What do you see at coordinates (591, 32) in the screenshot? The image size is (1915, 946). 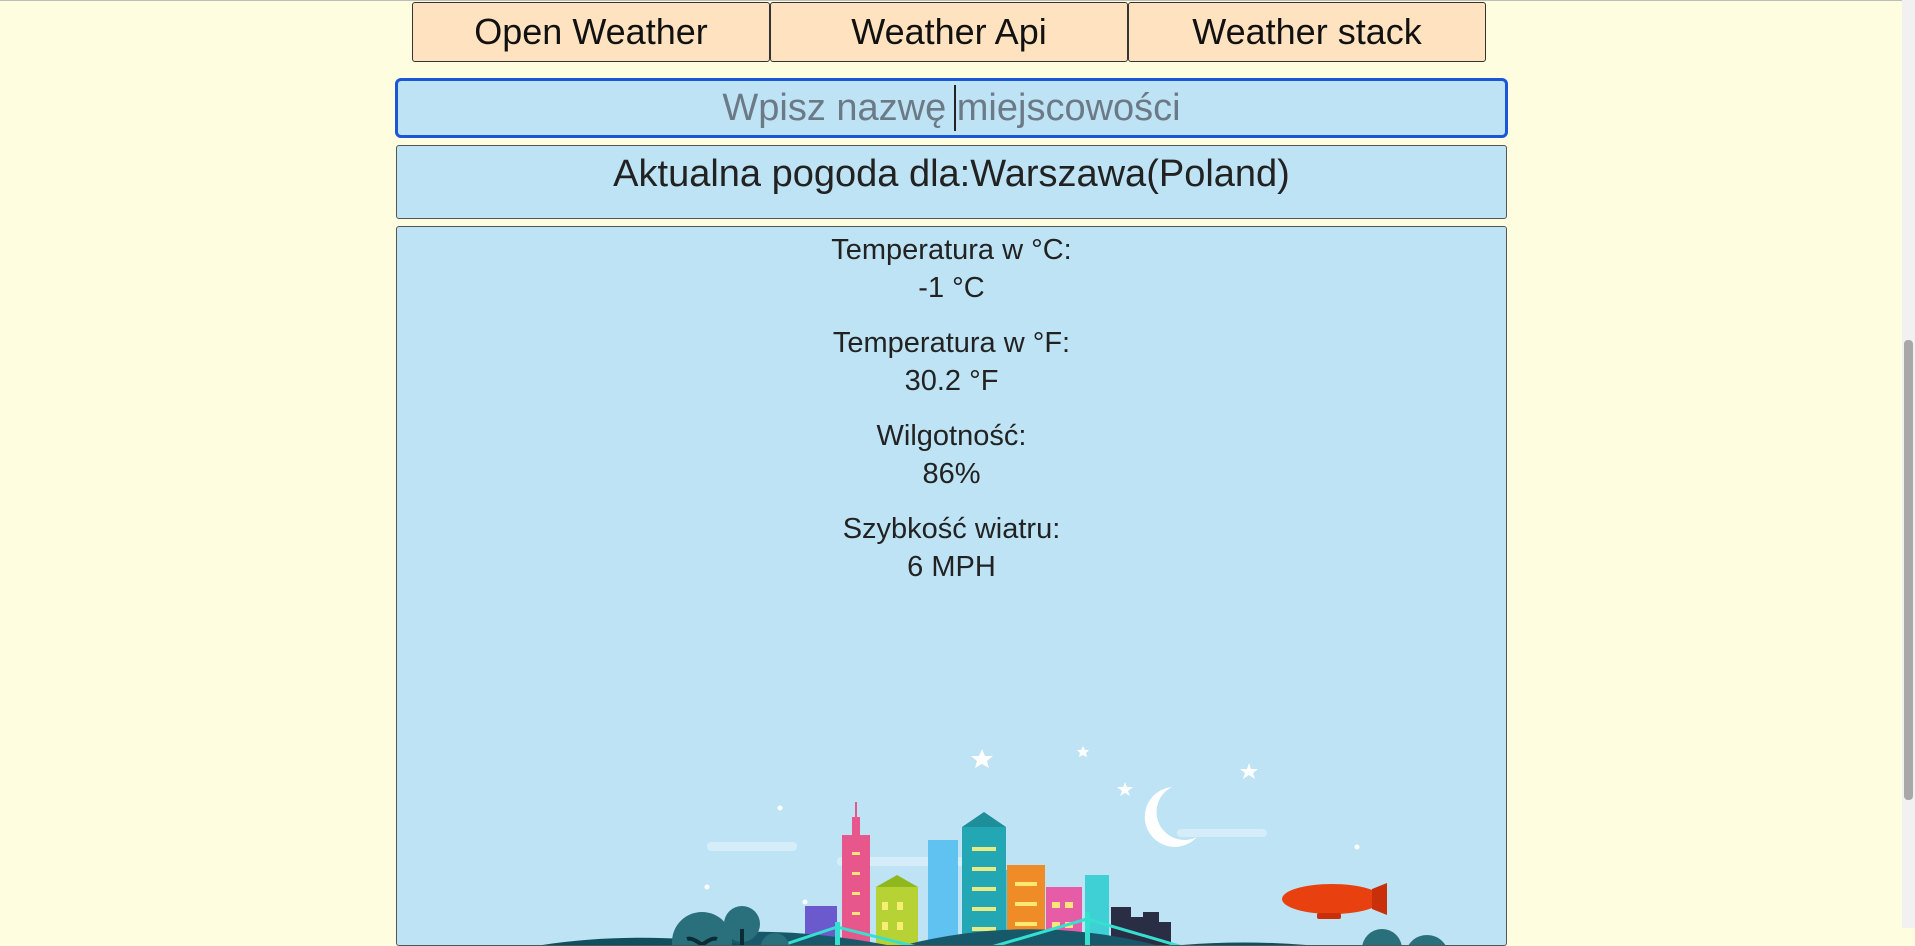 I see `tab-open-weather: Open Weather` at bounding box center [591, 32].